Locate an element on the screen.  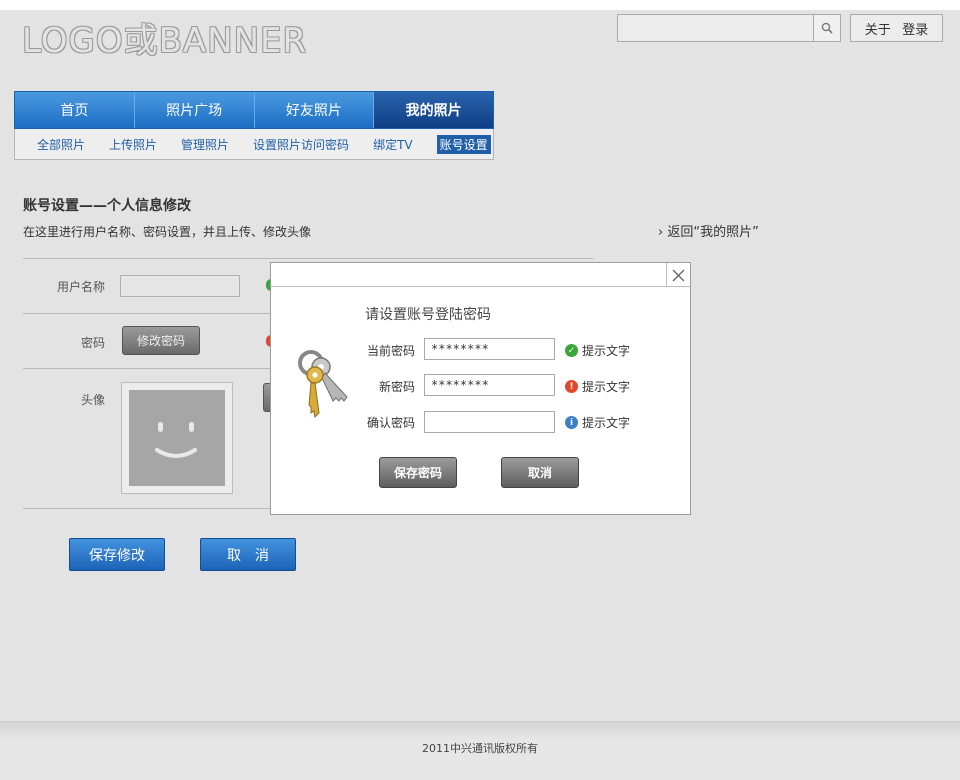
search-box is located at coordinates (729, 28).